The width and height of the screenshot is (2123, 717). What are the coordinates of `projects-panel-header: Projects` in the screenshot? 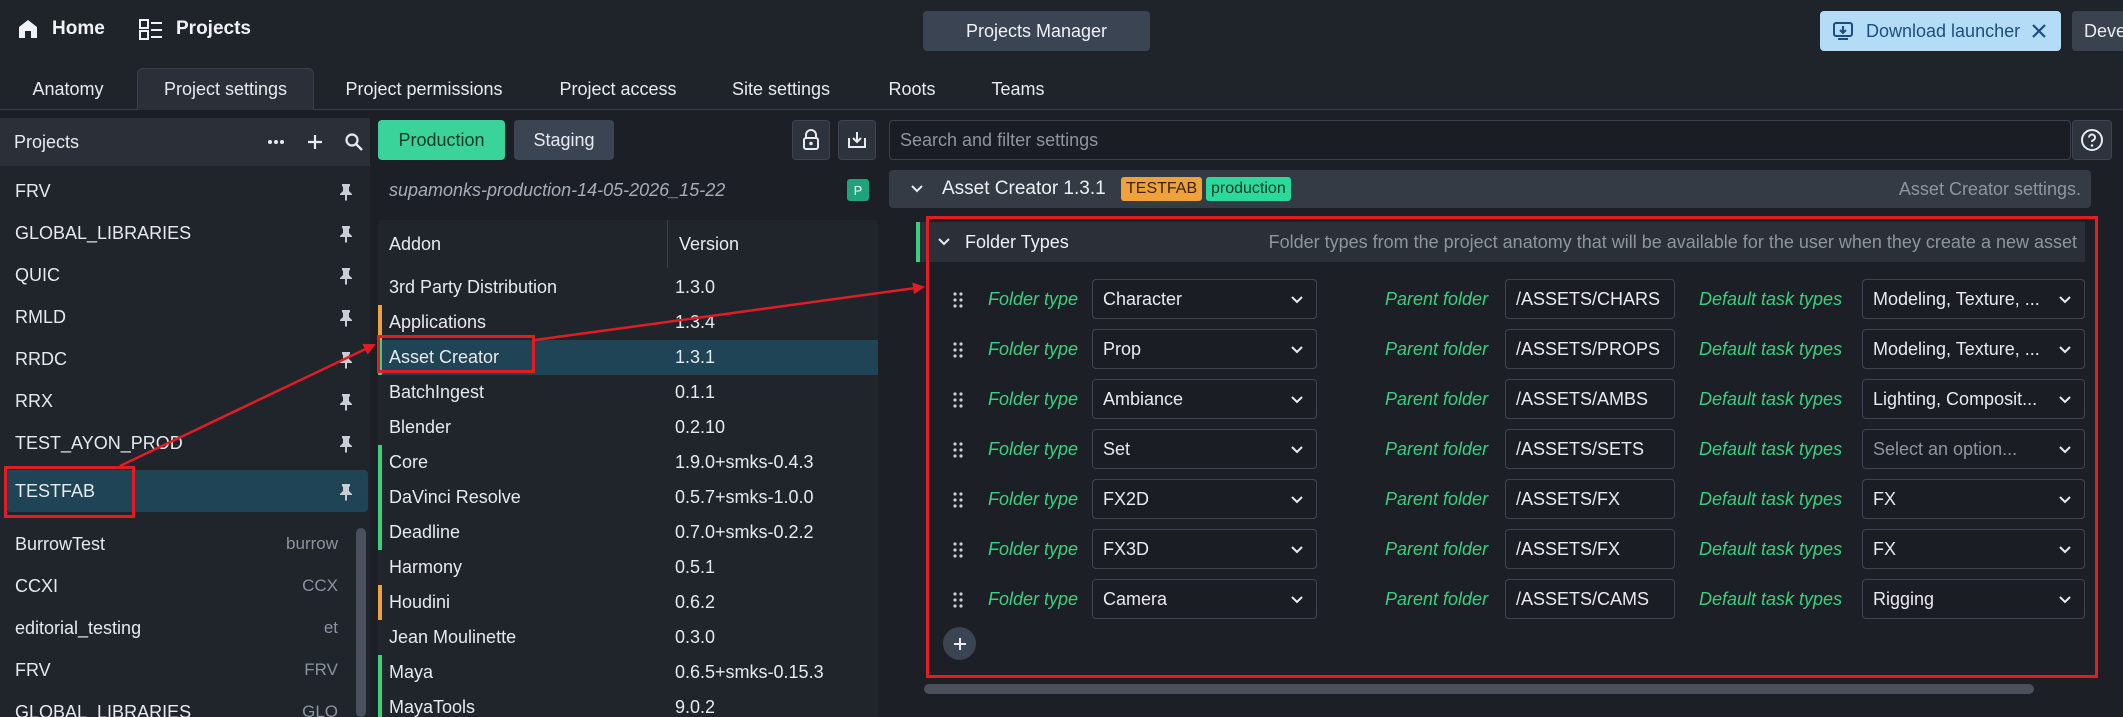 It's located at (185, 142).